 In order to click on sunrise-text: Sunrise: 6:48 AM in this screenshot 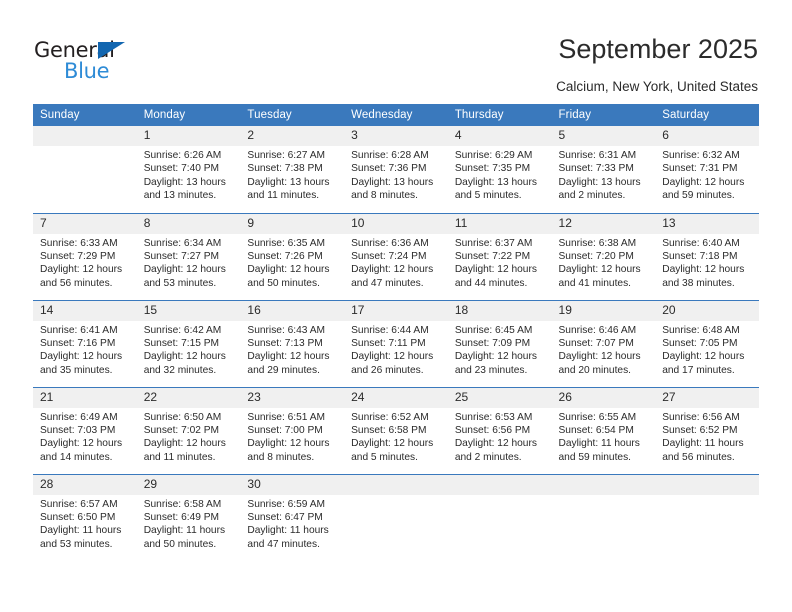, I will do `click(701, 330)`.